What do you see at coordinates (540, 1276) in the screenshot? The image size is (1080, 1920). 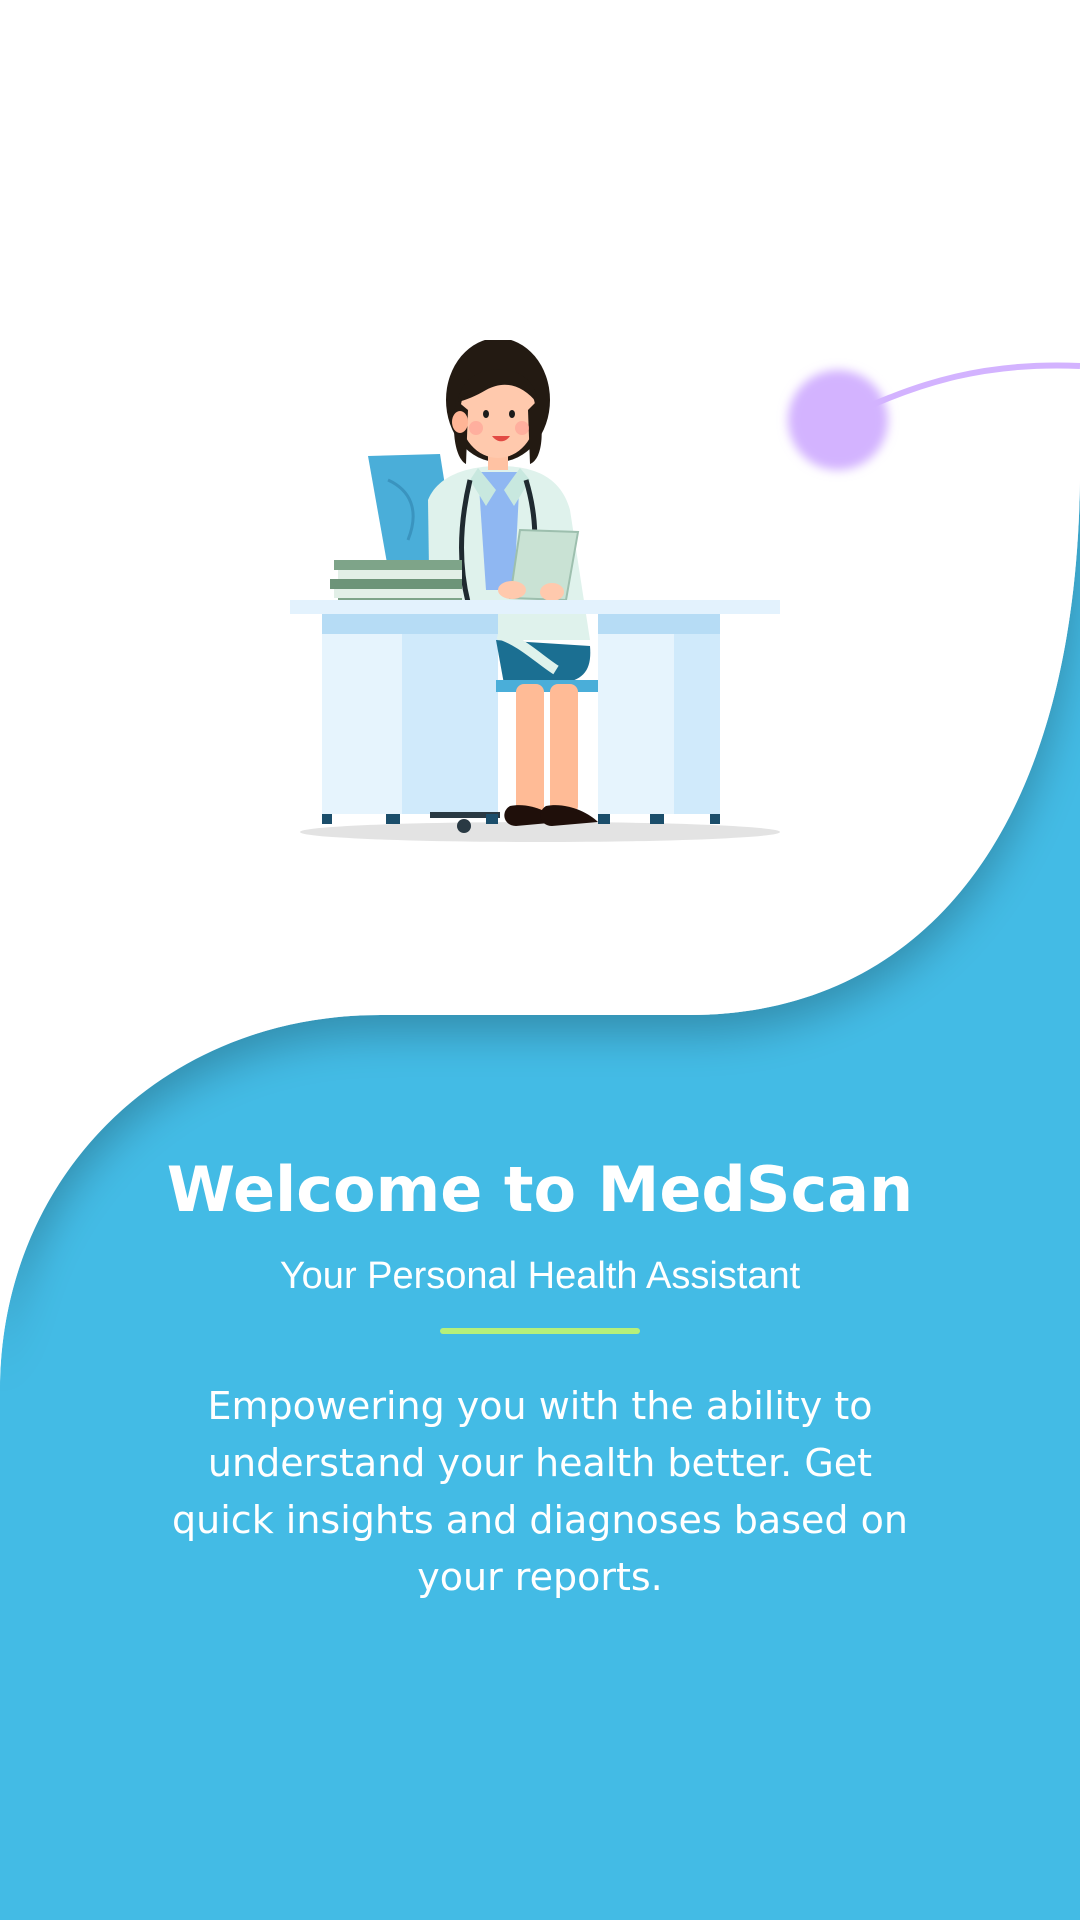 I see `welcome-subtitle: Your Personal Health Assistant` at bounding box center [540, 1276].